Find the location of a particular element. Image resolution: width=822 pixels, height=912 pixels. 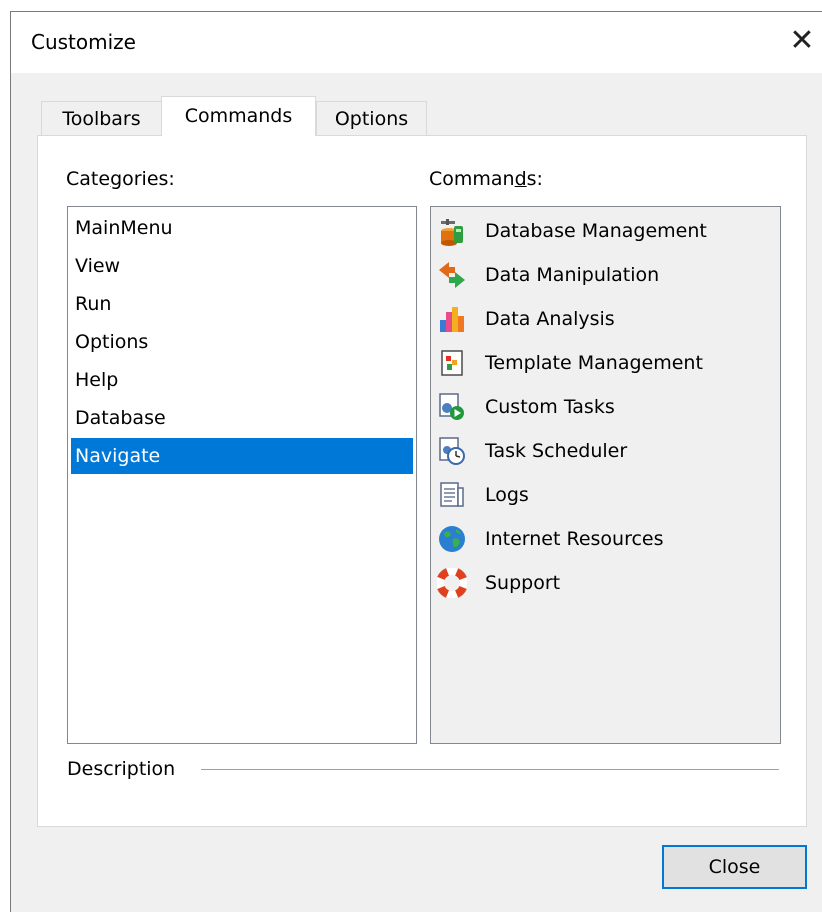

category-item: View is located at coordinates (242, 266).